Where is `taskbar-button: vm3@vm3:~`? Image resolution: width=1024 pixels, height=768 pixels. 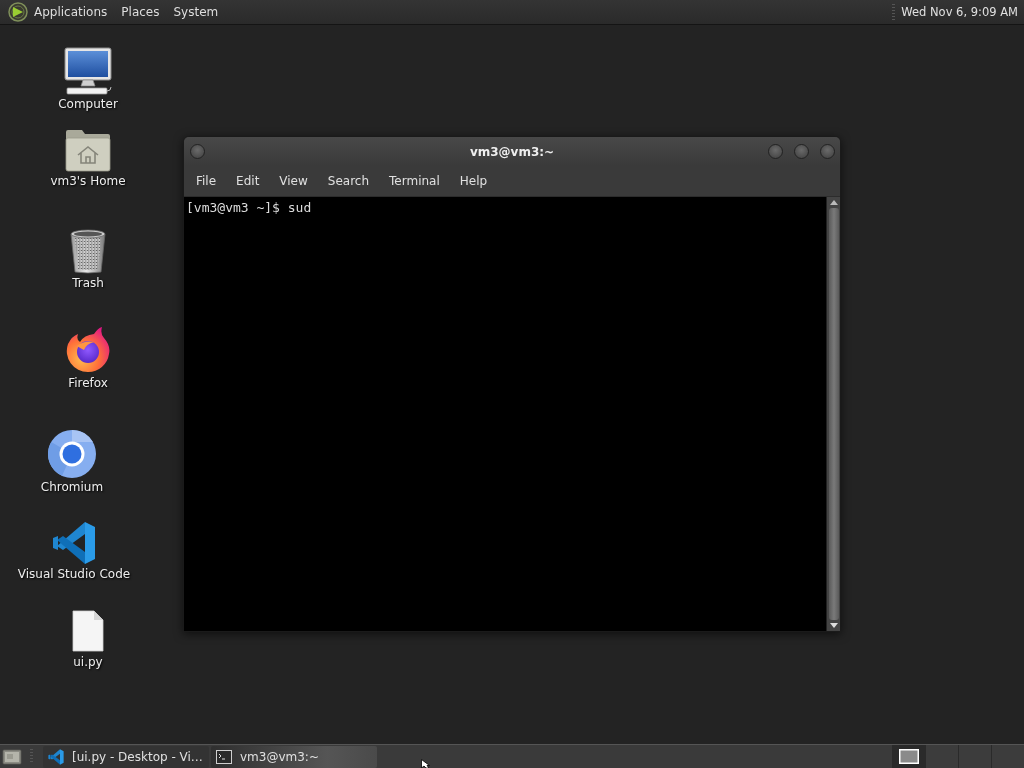 taskbar-button: vm3@vm3:~ is located at coordinates (294, 757).